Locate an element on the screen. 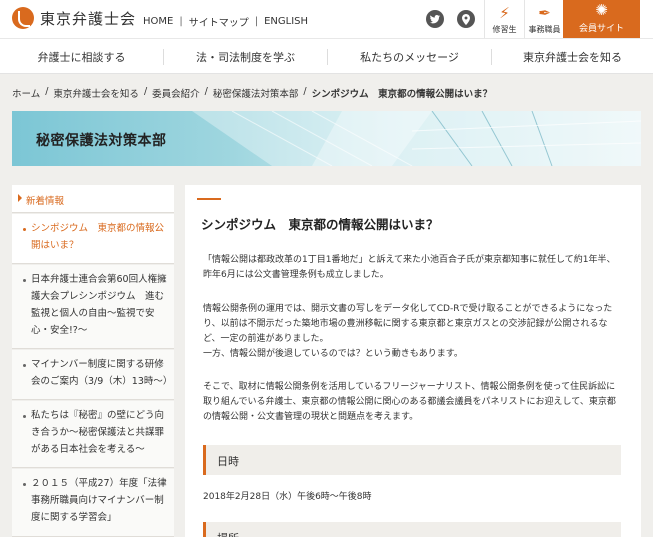  sidebar-item: ２０１５（平成27）年度「法律事務所職員向けマイナンバー制度に関する学習会」 is located at coordinates (93, 503).